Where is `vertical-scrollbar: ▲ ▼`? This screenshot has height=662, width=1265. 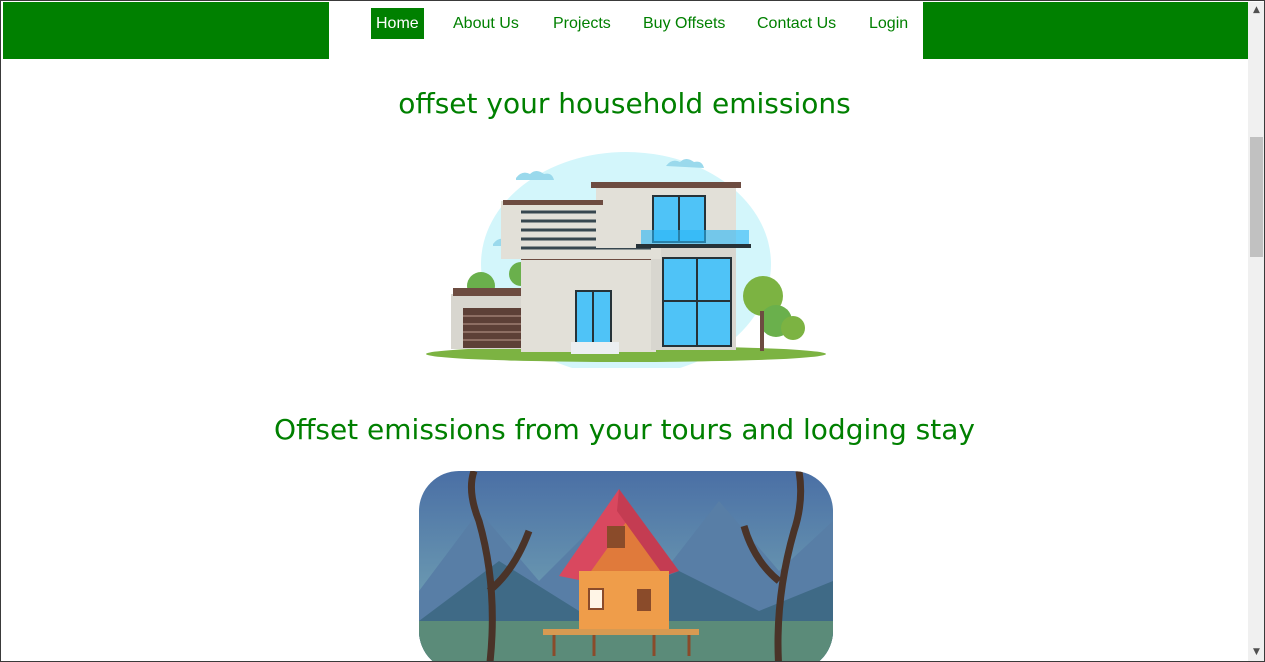 vertical-scrollbar: ▲ ▼ is located at coordinates (1256, 331).